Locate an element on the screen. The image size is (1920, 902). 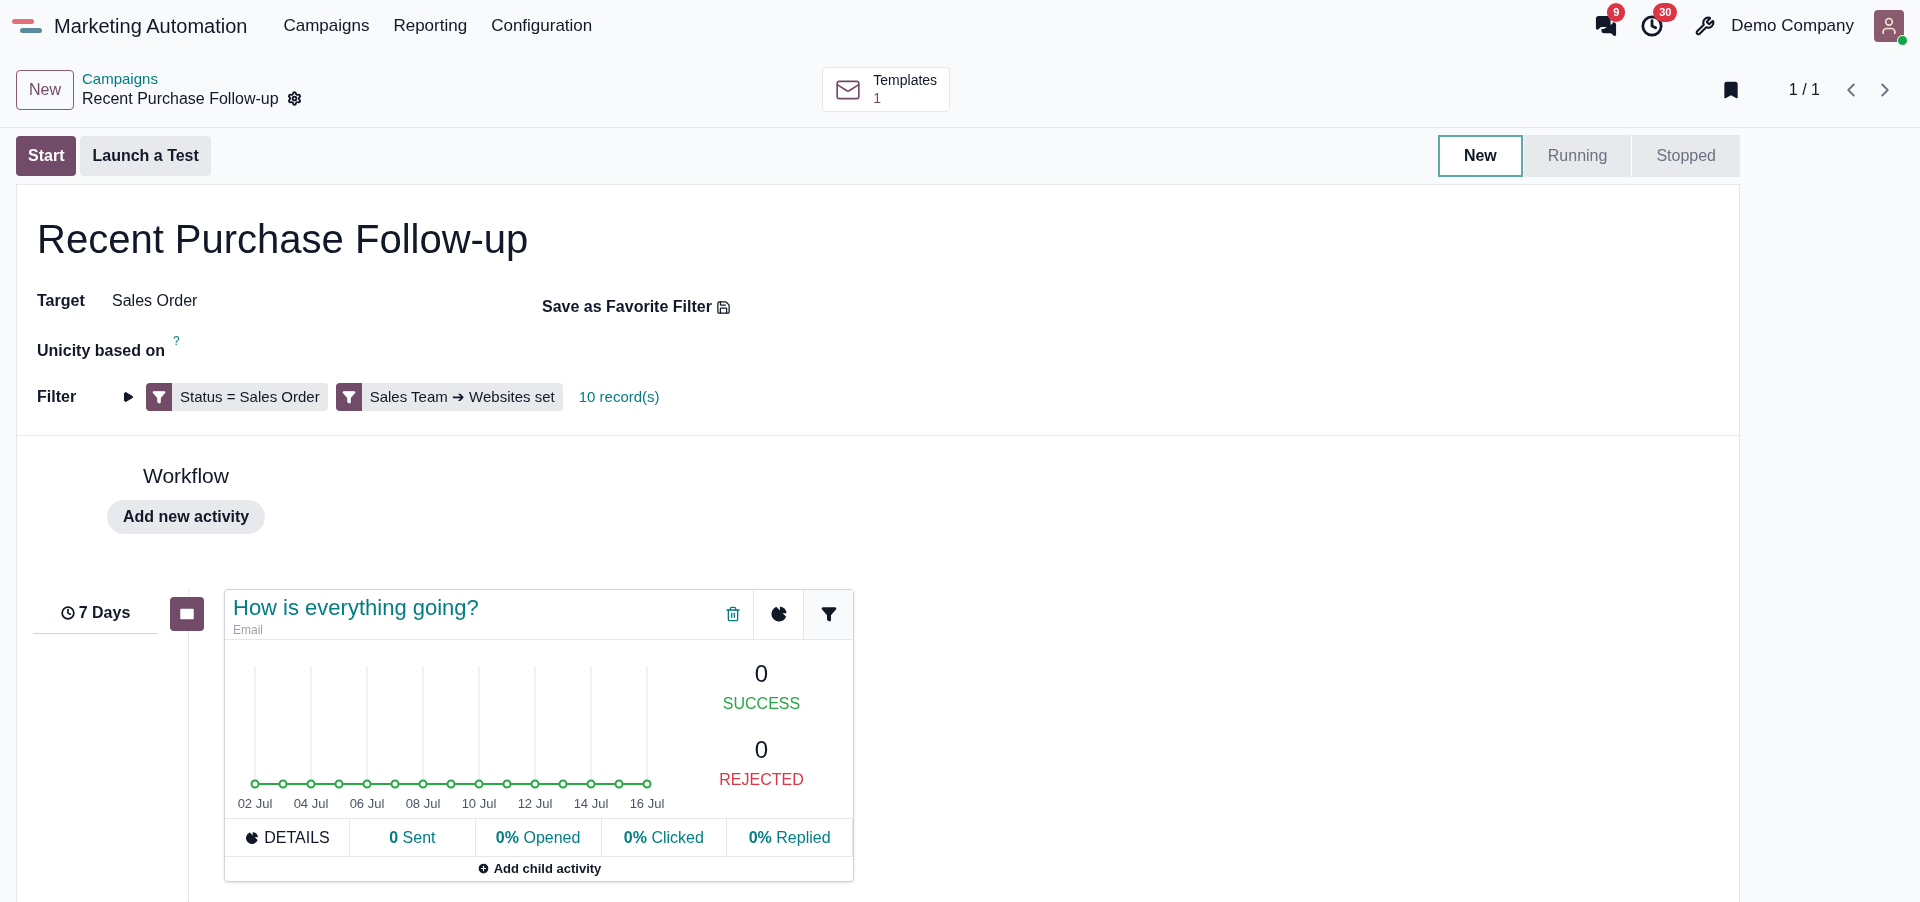
save-icon is located at coordinates (723, 307).